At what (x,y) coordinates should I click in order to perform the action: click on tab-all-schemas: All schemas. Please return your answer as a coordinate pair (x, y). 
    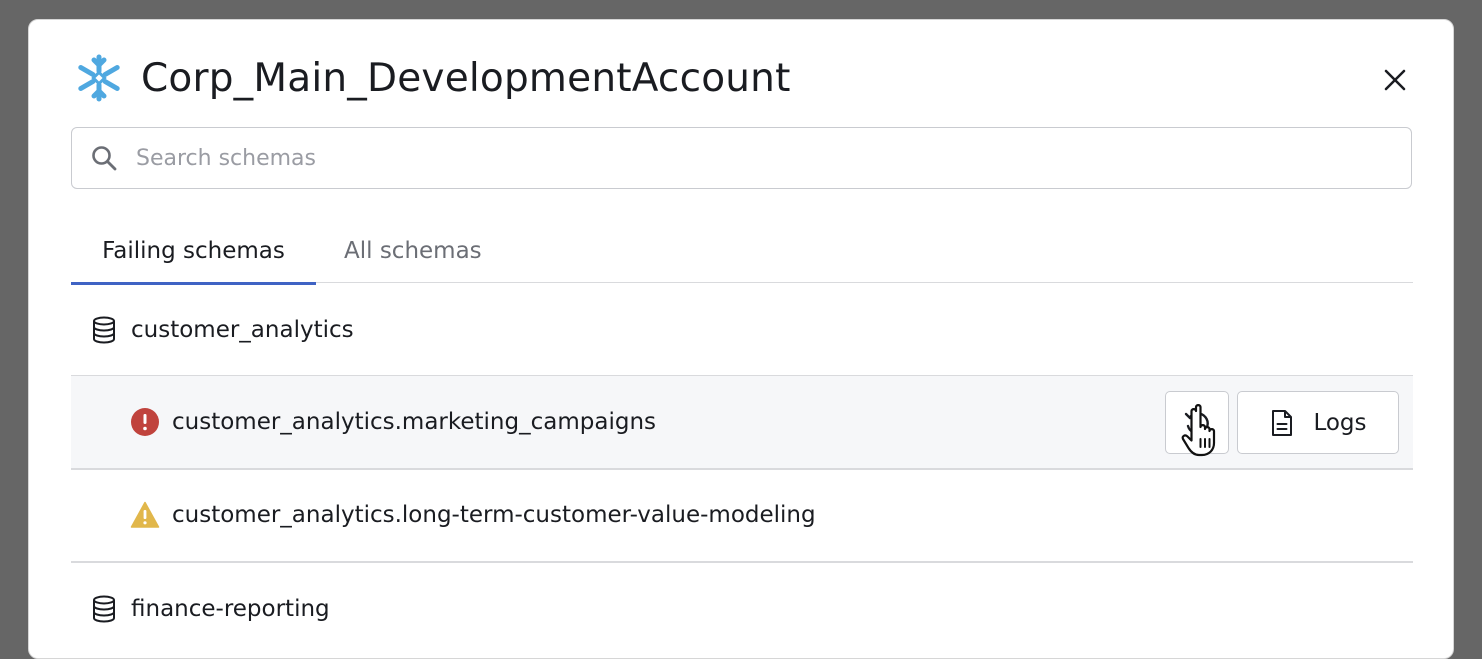
    Looking at the image, I should click on (413, 254).